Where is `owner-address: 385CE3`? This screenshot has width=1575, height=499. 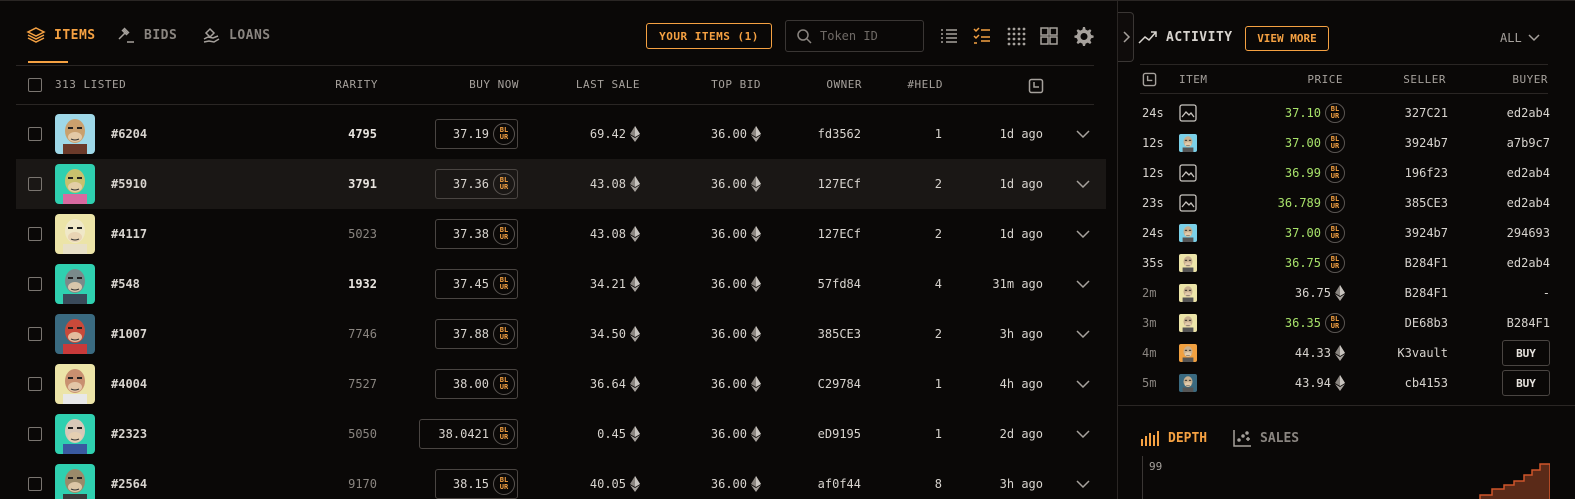
owner-address: 385CE3 is located at coordinates (839, 334).